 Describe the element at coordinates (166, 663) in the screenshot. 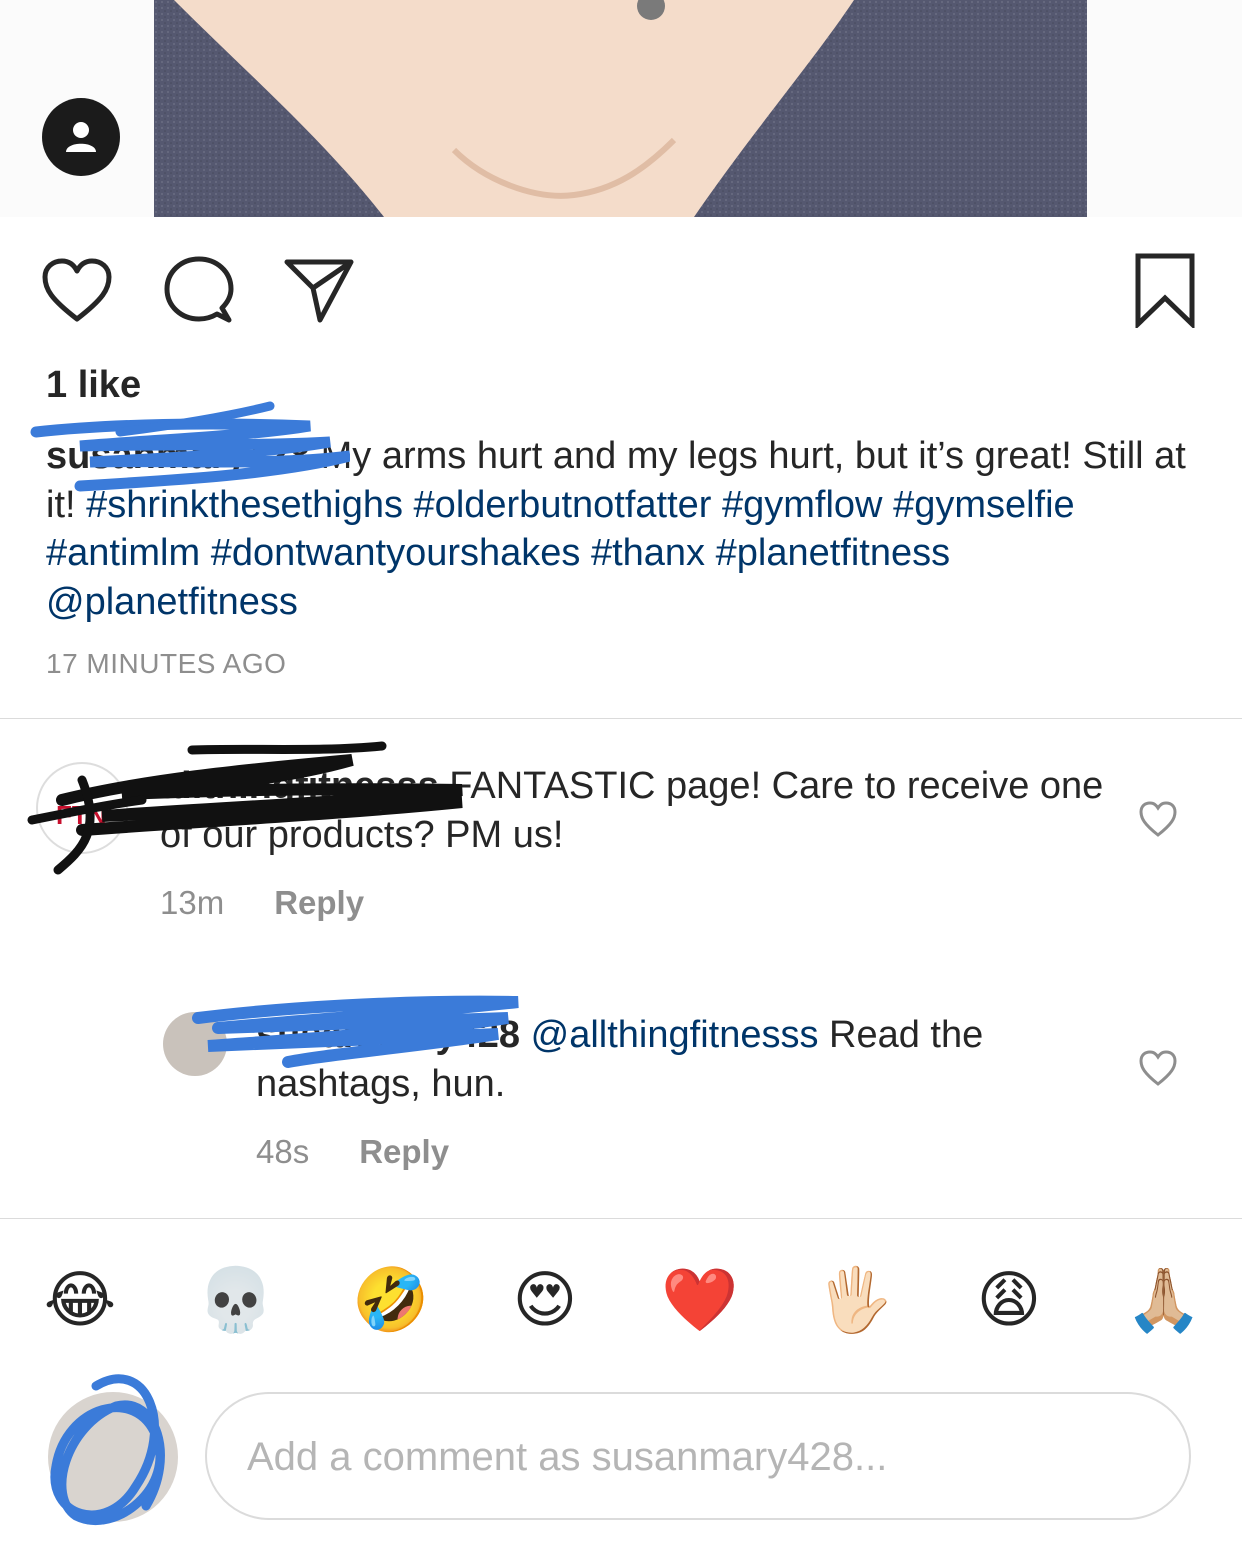

I see `post-timestamp: 17 MINUTES AGO` at that location.